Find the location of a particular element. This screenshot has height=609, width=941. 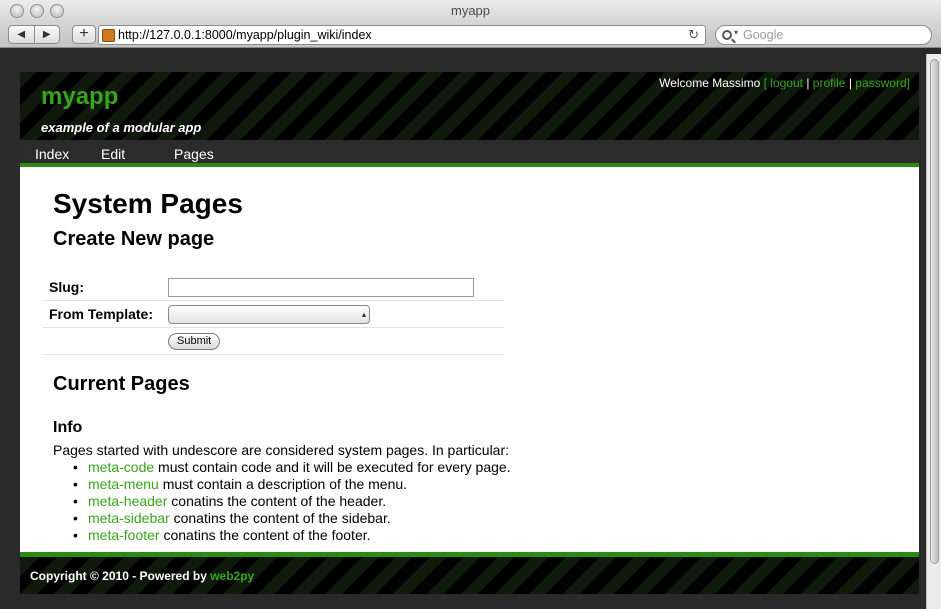

search-dropdown-icon: ▾ is located at coordinates (736, 32).